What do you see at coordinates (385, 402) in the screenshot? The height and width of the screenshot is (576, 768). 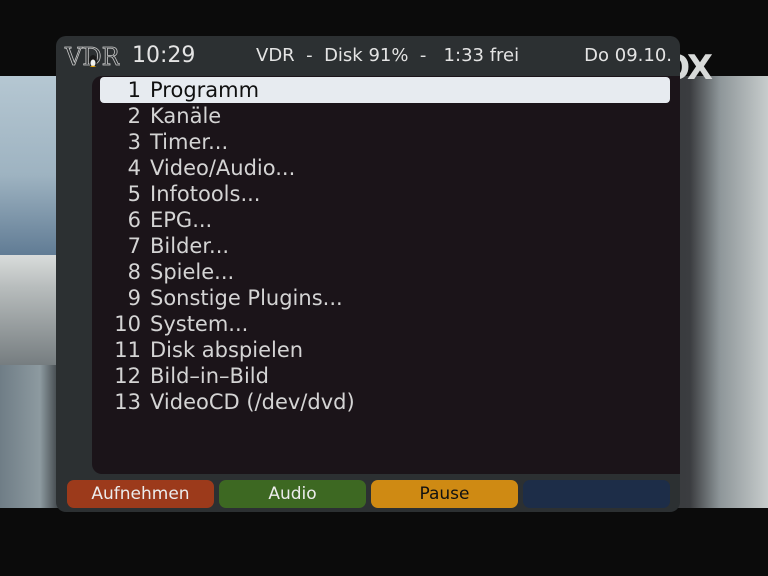 I see `menu-item: 13 VideoCD (/dev/dvd)` at bounding box center [385, 402].